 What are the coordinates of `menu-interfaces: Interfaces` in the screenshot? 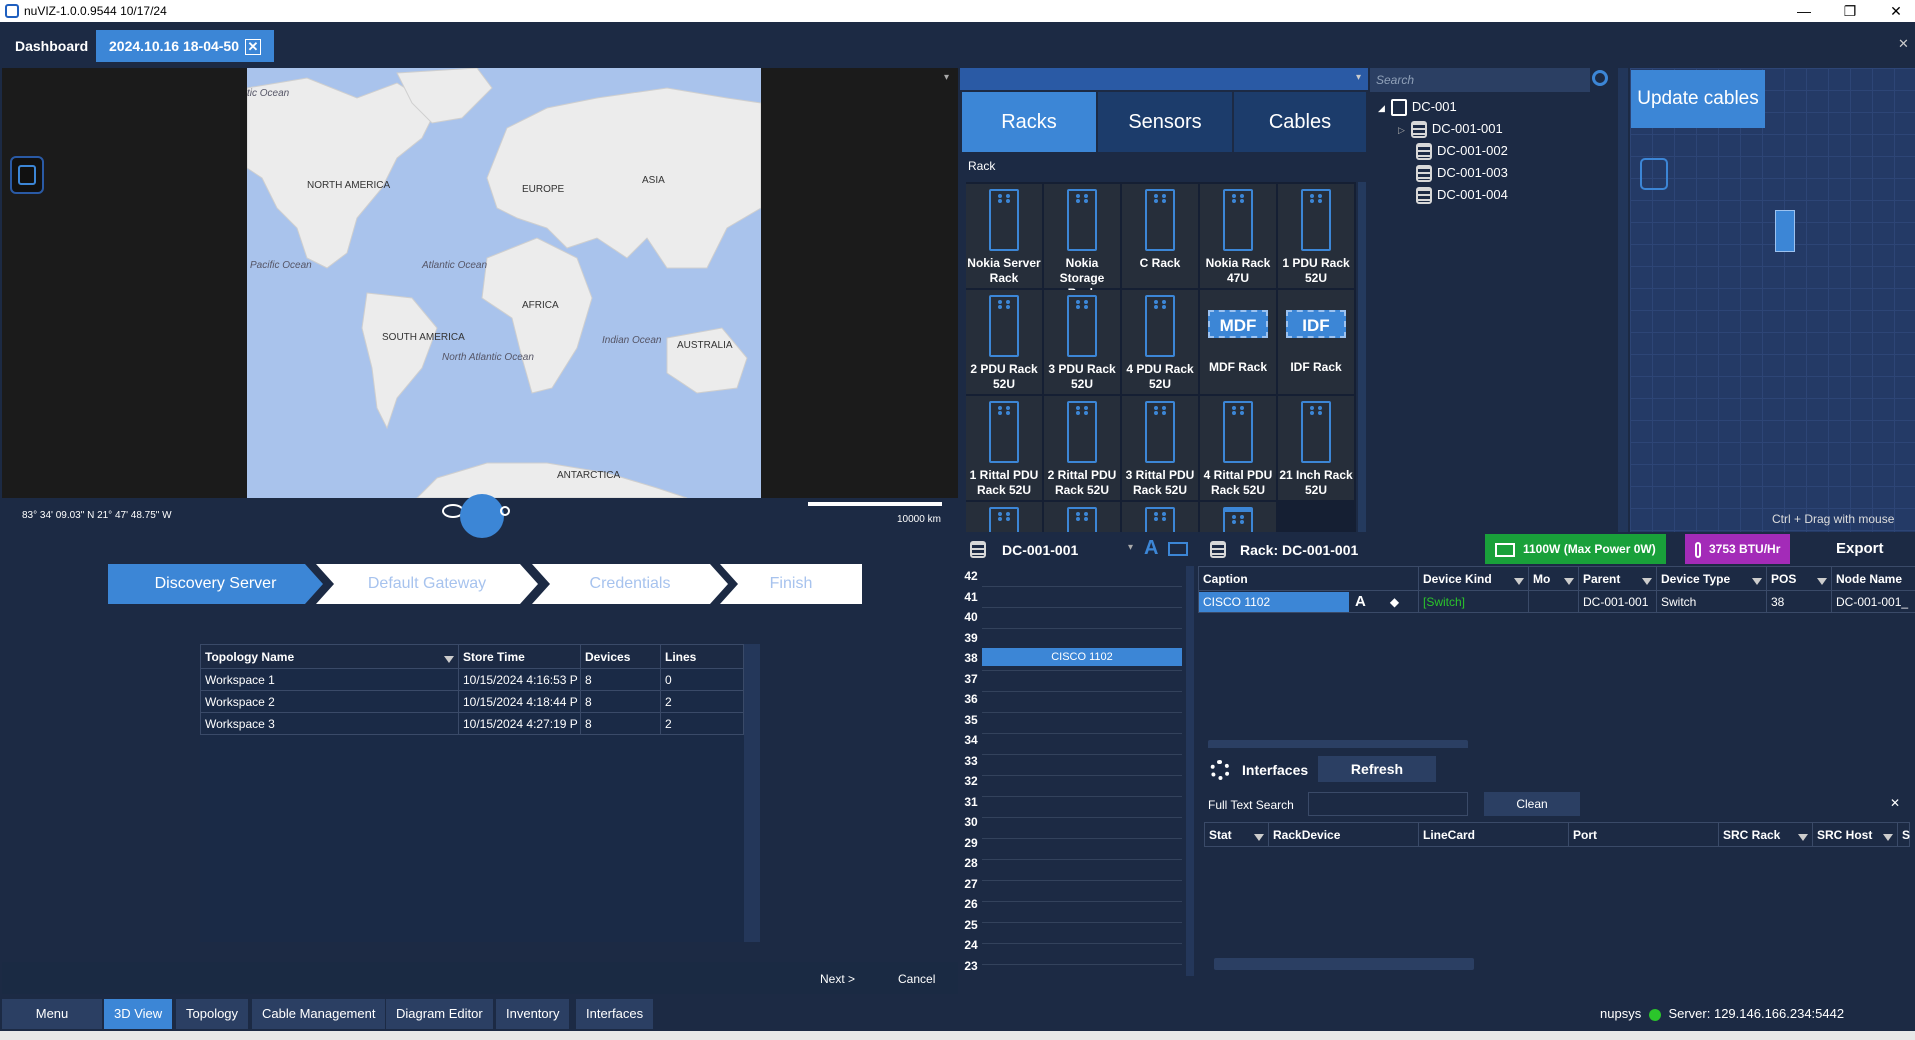 It's located at (615, 1014).